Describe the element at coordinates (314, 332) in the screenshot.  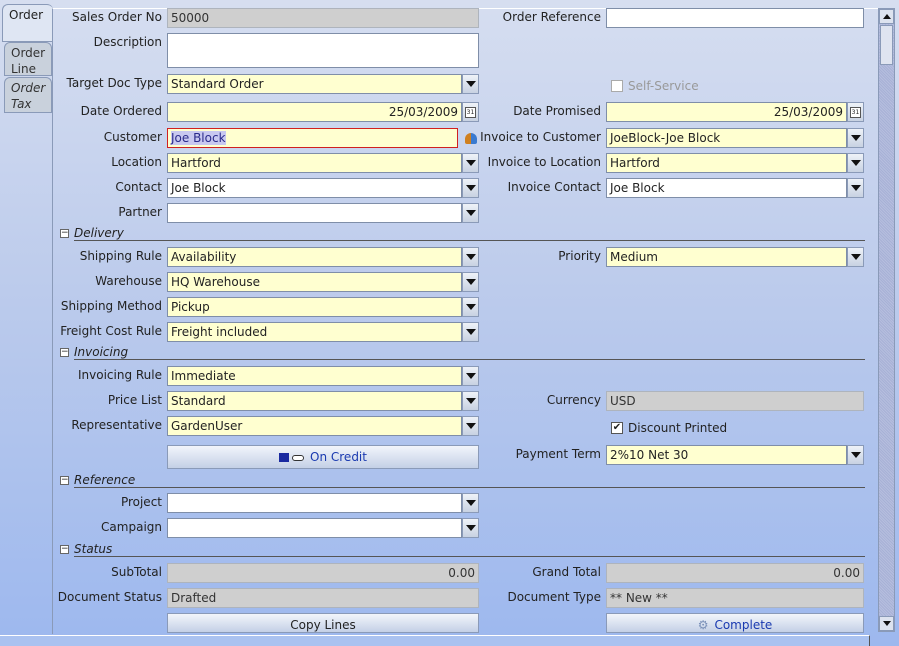
I see `freight-cost-rule-combo: Freight included` at that location.